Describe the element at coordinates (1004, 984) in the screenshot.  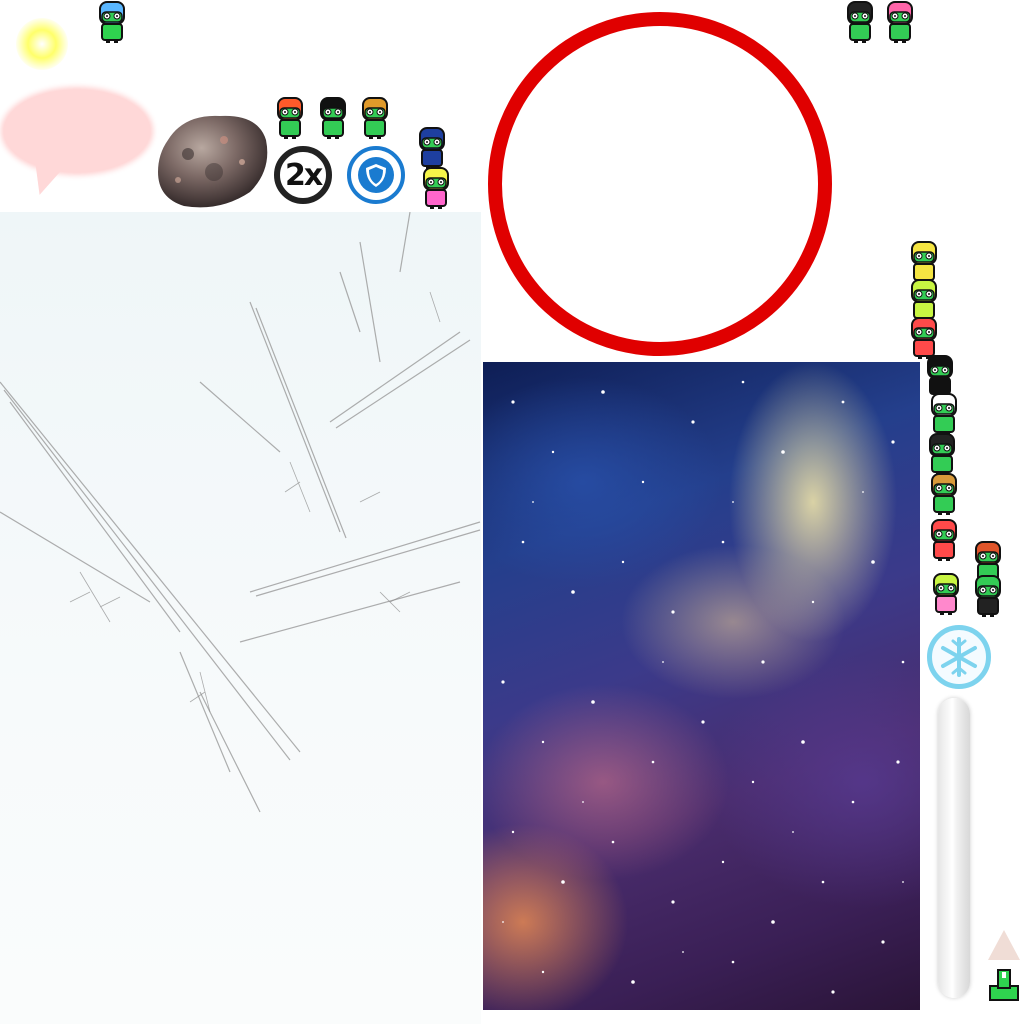
I see `launcher-cannon-icon` at that location.